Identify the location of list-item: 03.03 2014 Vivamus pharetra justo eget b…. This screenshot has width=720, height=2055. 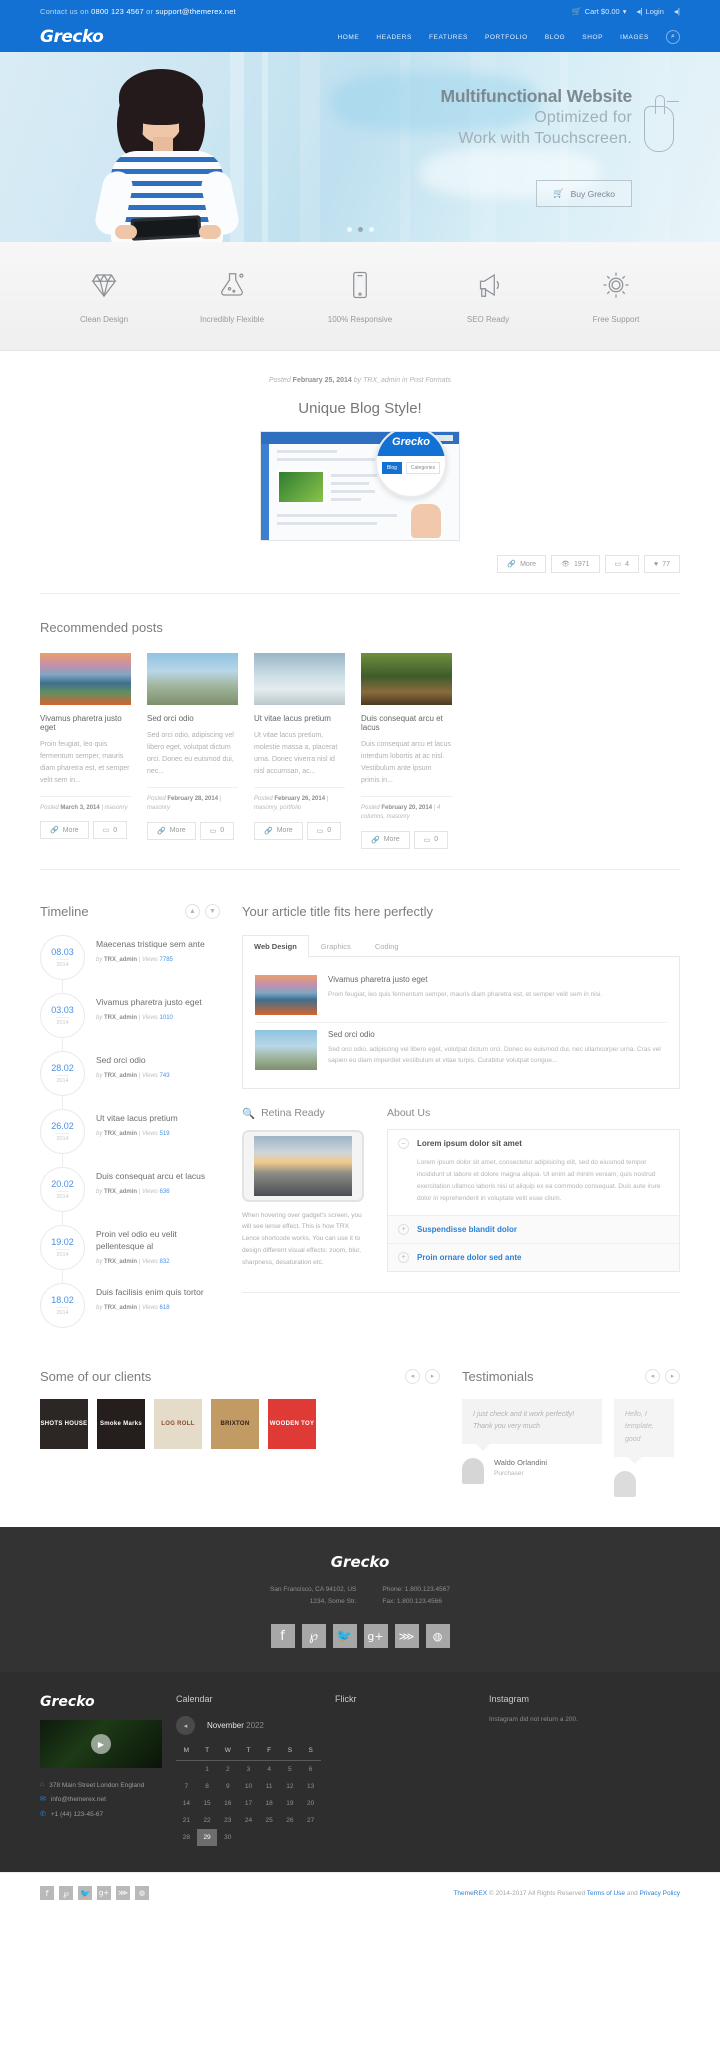
(130, 1015).